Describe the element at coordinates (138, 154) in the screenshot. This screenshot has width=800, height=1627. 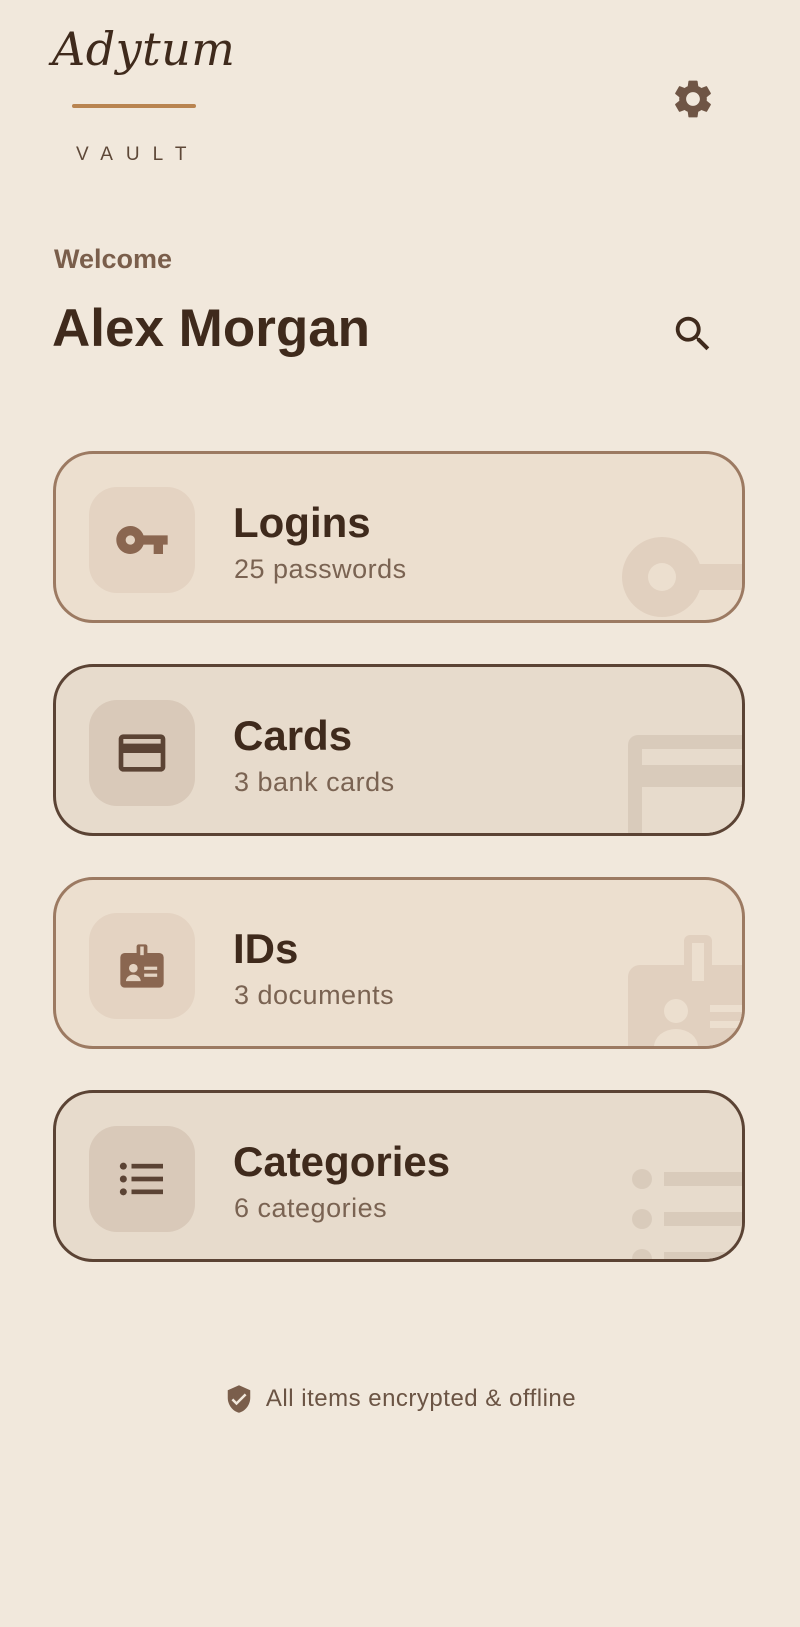
I see `brand-subtitle: VAULT` at that location.